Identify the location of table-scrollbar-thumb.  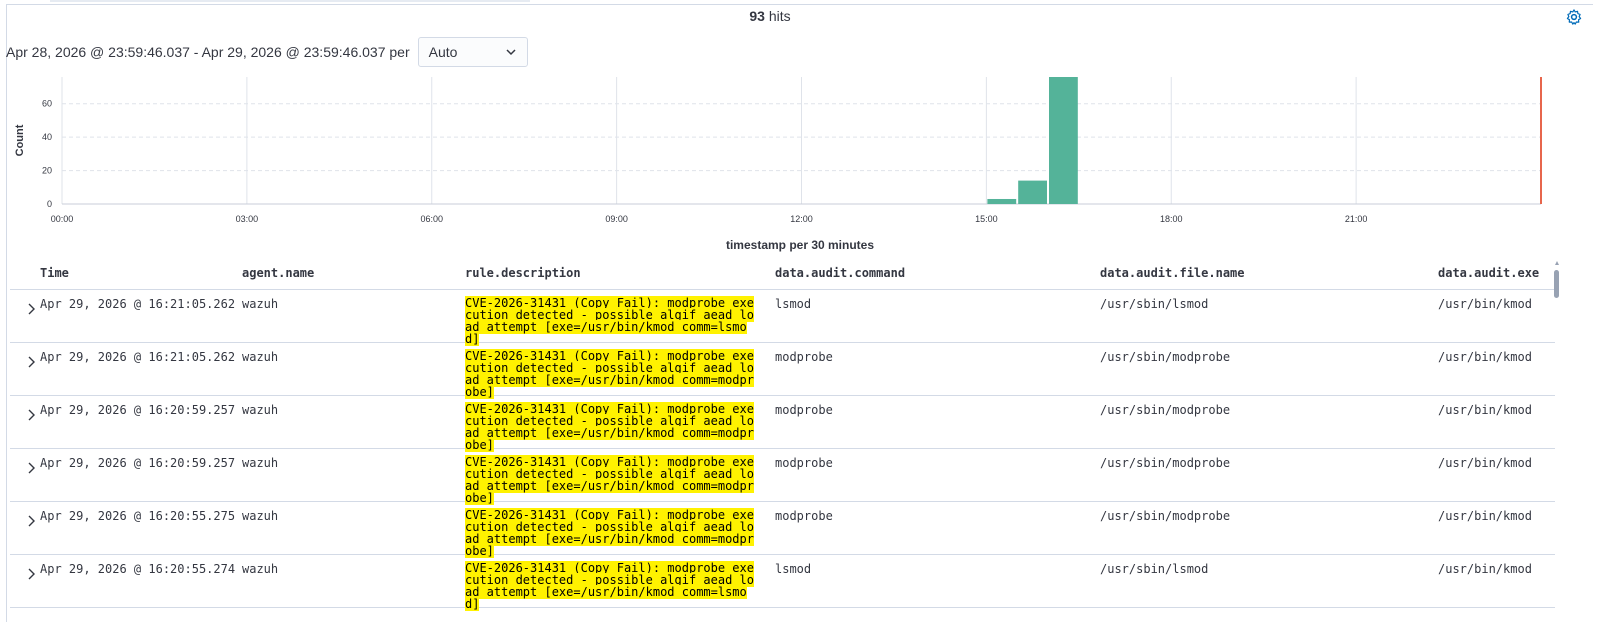
(1556, 284).